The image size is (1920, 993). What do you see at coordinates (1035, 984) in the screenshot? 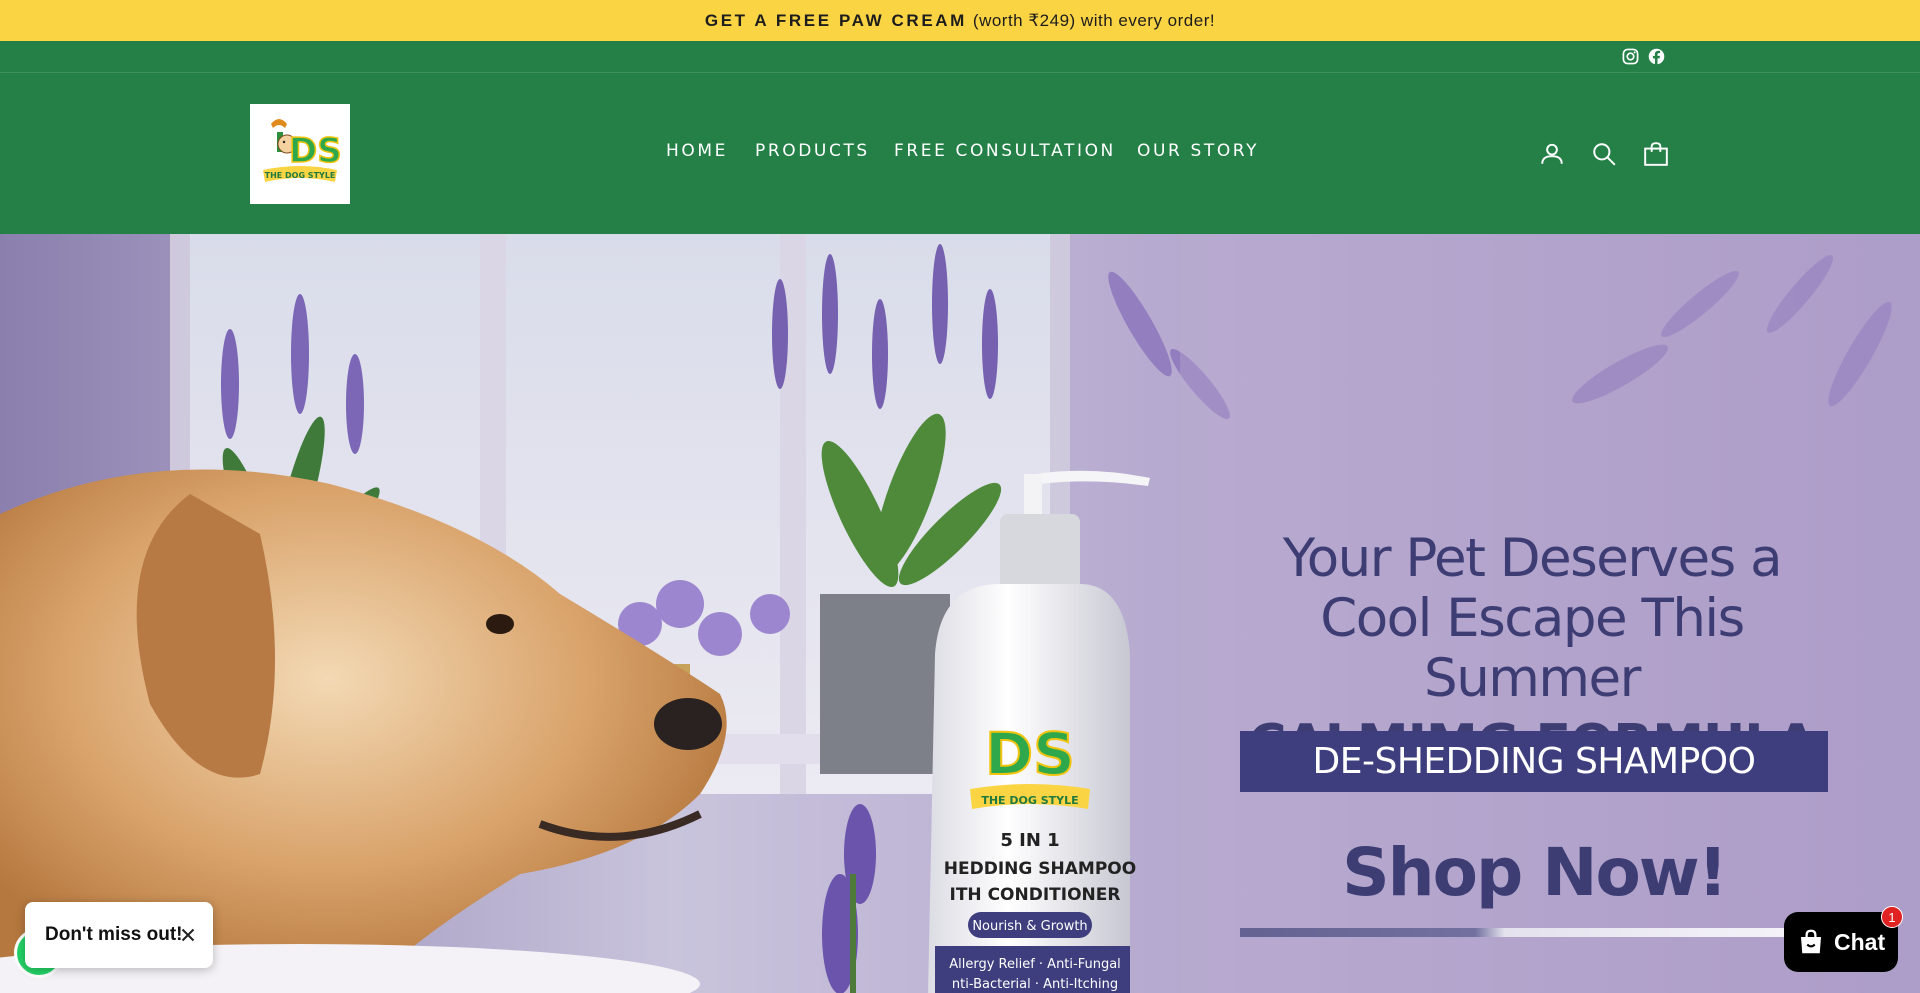
I see `bottle-benefits2: nti-Bacterial · Anti-Itching` at bounding box center [1035, 984].